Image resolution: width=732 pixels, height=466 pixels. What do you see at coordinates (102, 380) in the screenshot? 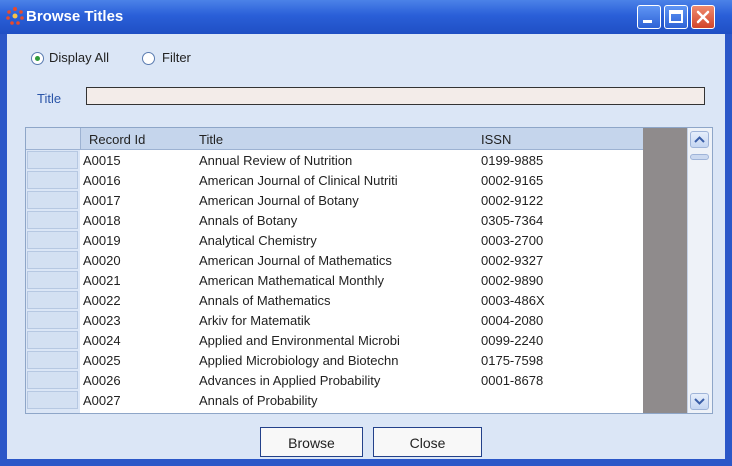
I see `record-id-cell: A0026` at bounding box center [102, 380].